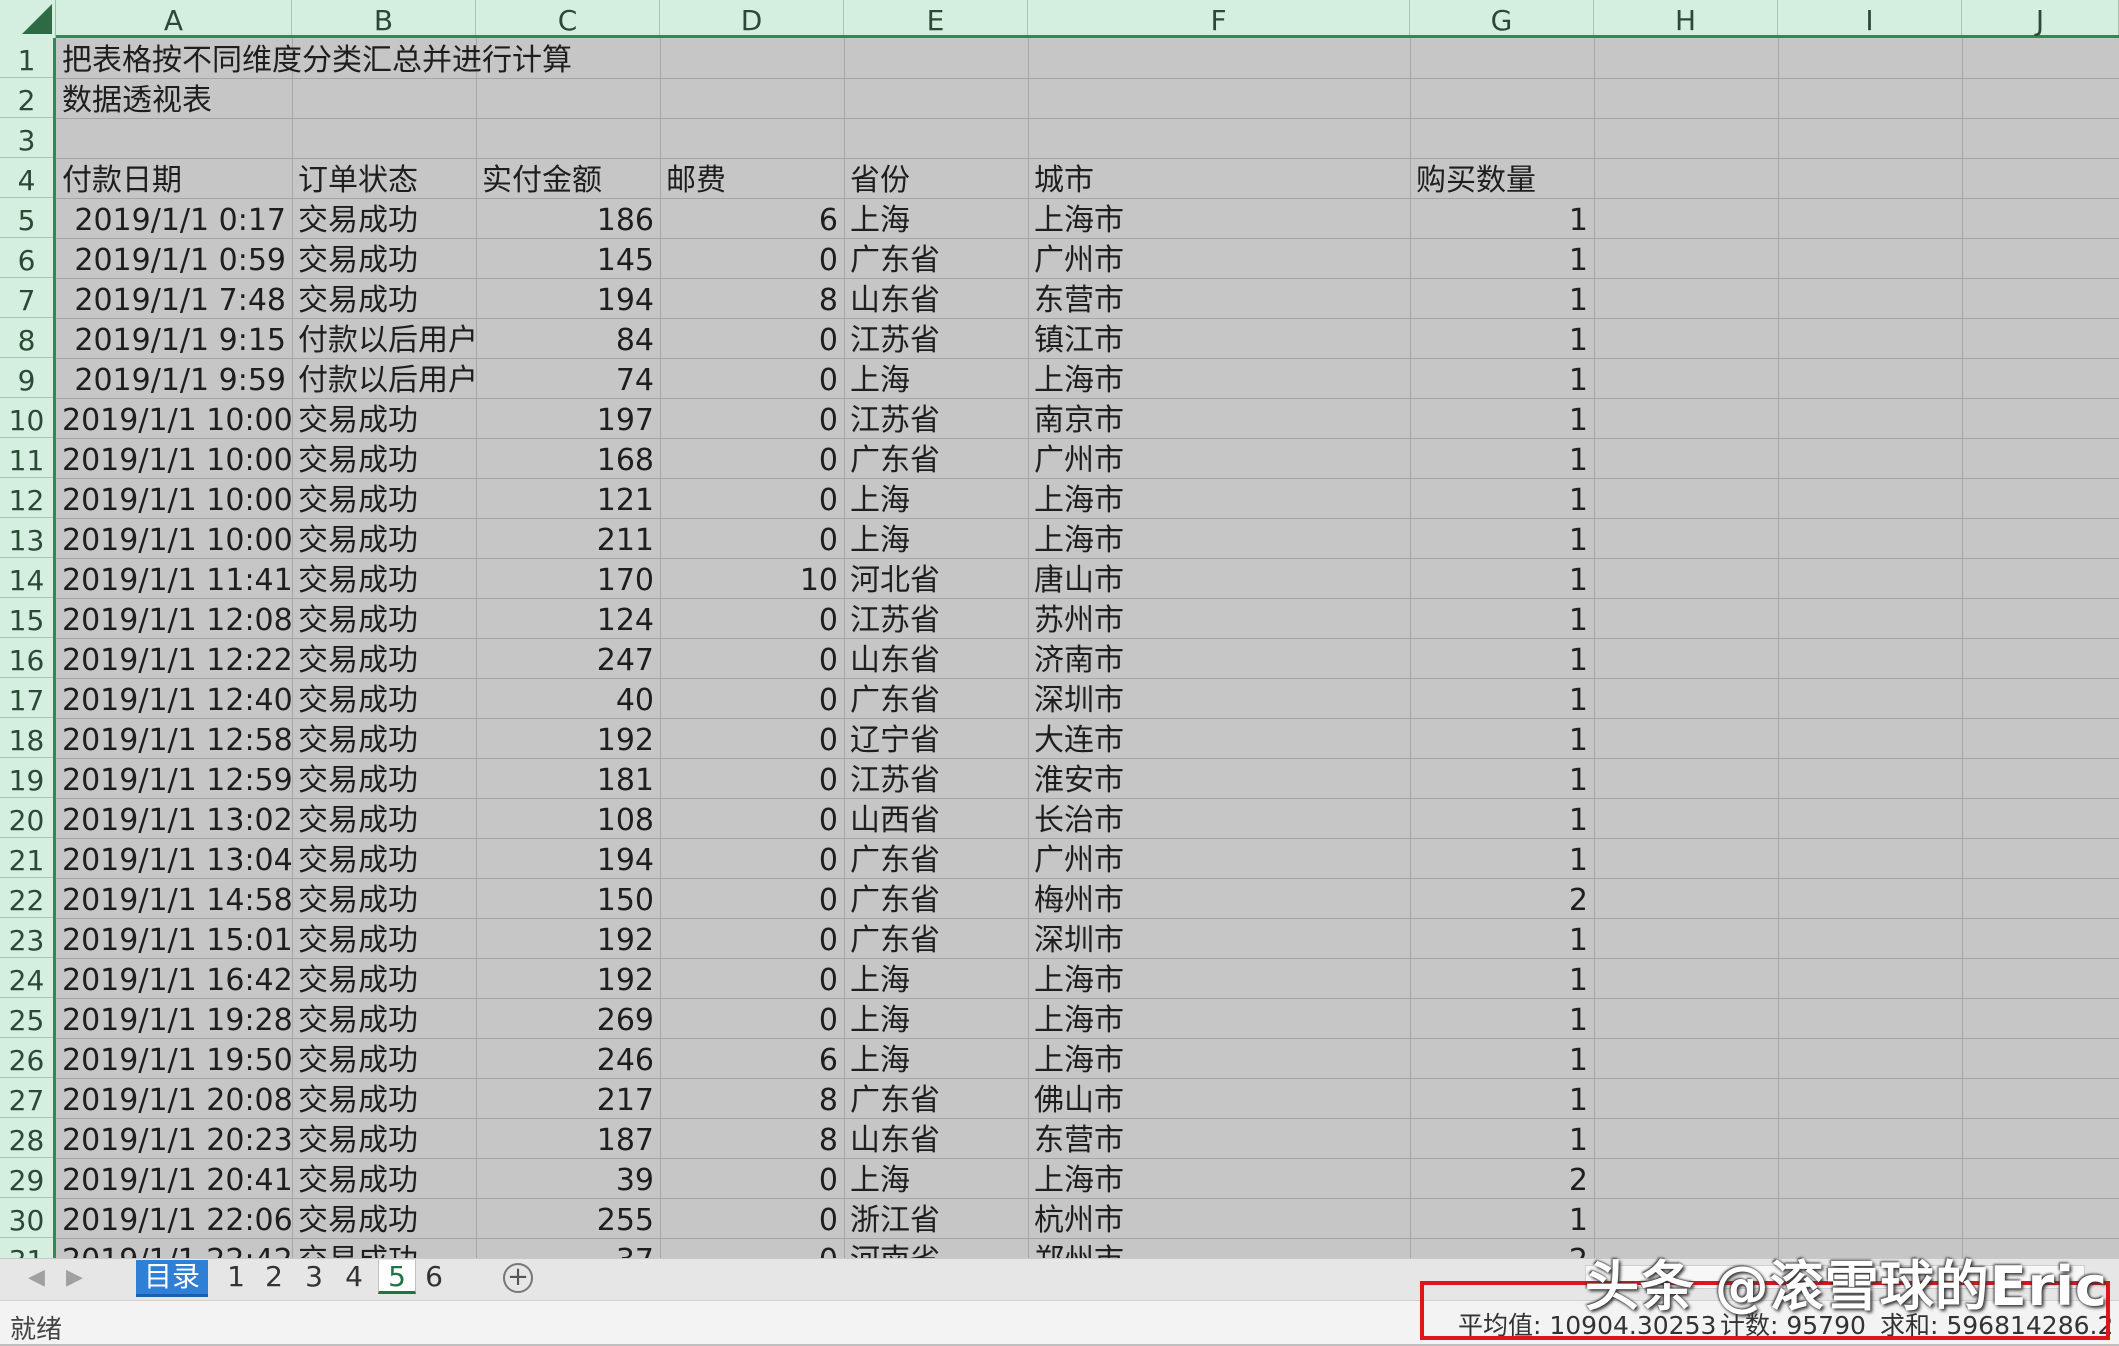 The height and width of the screenshot is (1346, 2119). What do you see at coordinates (1219, 18) in the screenshot?
I see `column-header-f: F` at bounding box center [1219, 18].